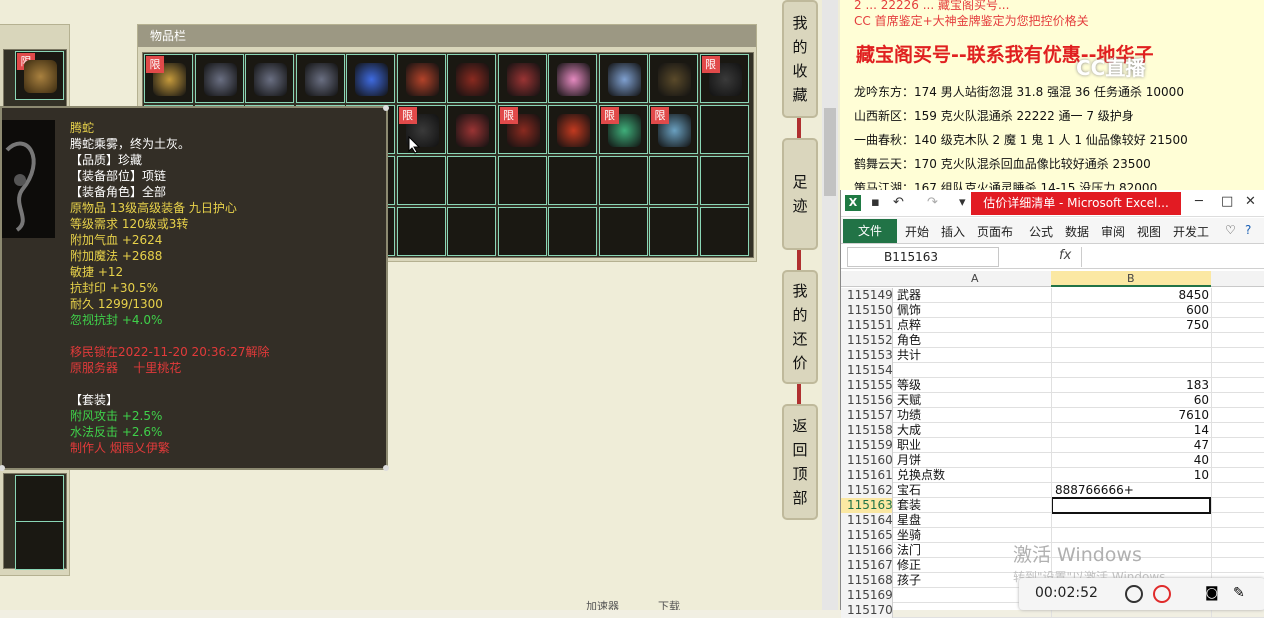  Describe the element at coordinates (867, 310) in the screenshot. I see `row-number: 115150` at that location.